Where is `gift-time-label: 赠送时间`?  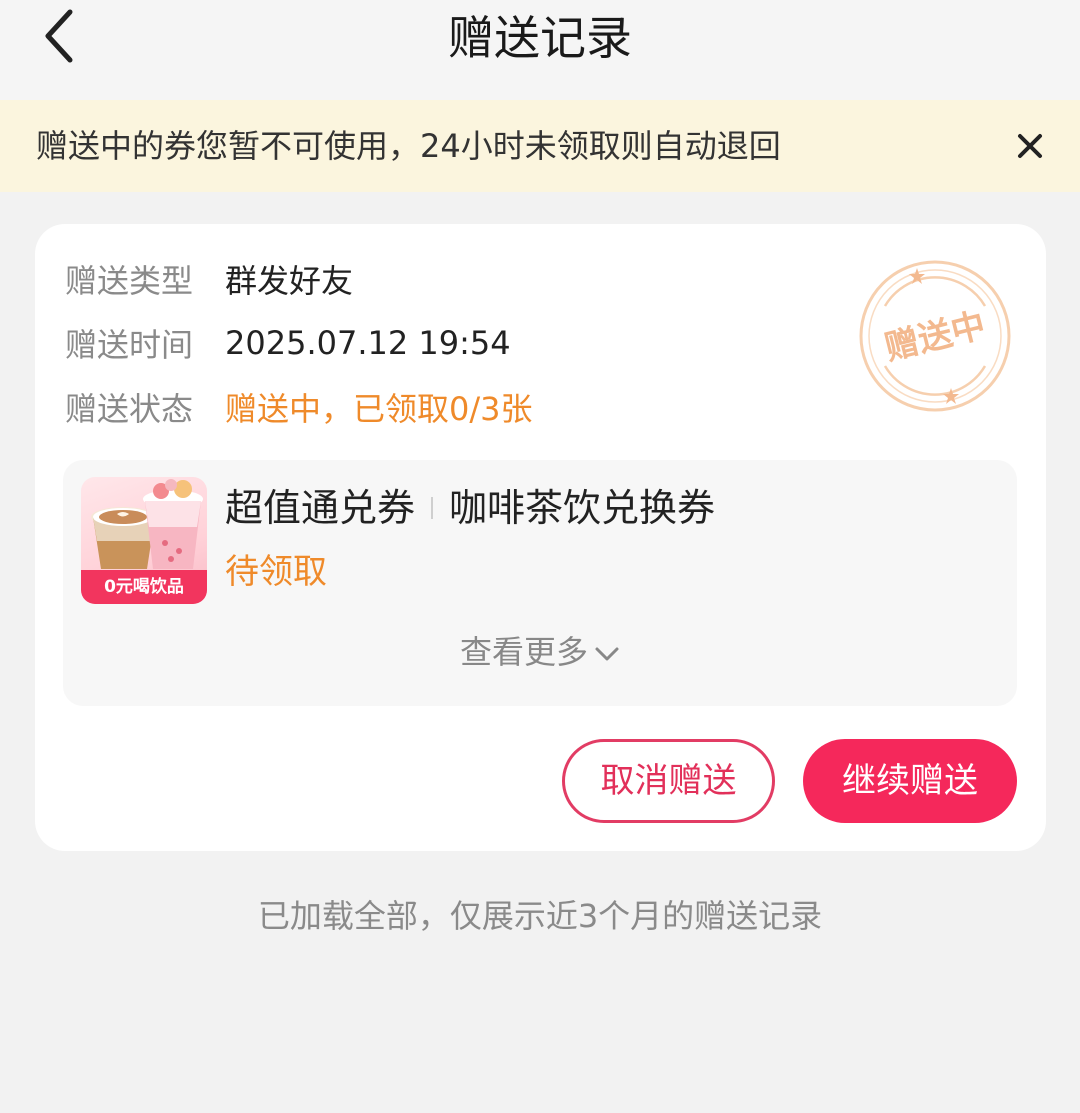 gift-time-label: 赠送时间 is located at coordinates (129, 345).